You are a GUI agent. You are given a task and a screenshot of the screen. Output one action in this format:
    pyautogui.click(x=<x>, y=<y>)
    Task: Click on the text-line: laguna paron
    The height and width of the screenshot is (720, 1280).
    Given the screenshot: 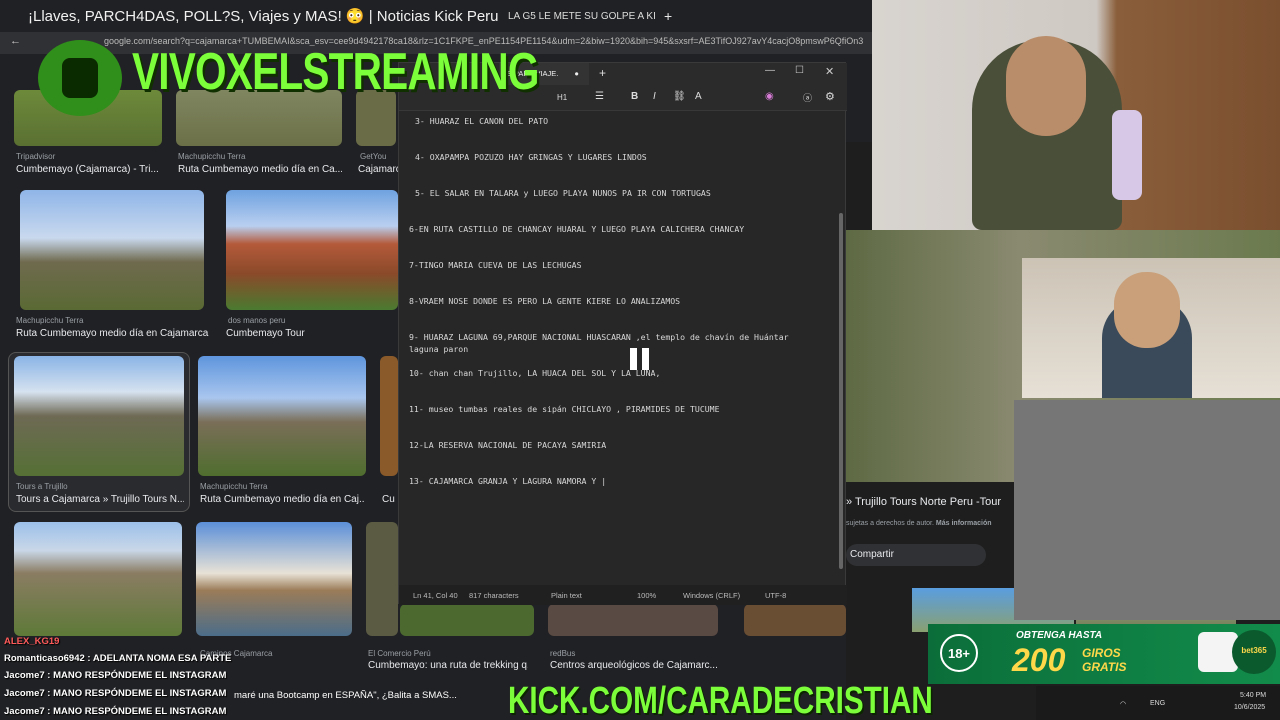 What is the action you would take?
    pyautogui.click(x=439, y=349)
    